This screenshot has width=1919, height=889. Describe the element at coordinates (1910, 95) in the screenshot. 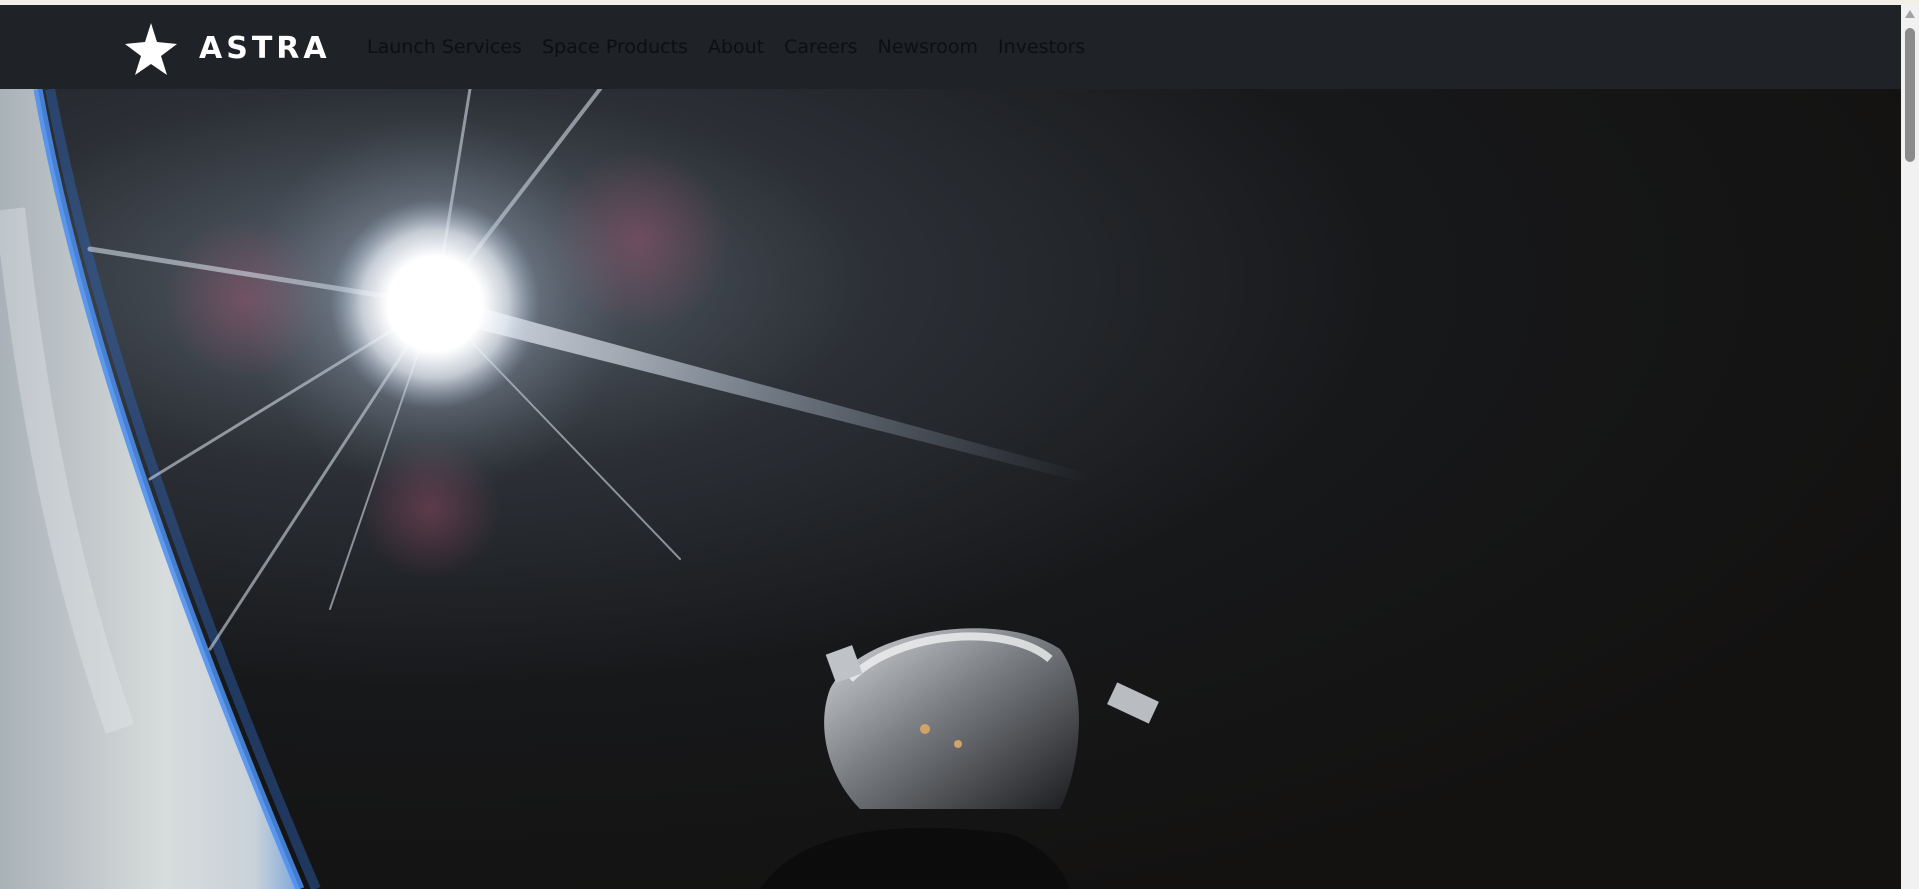

I see `scroll-thumb` at that location.